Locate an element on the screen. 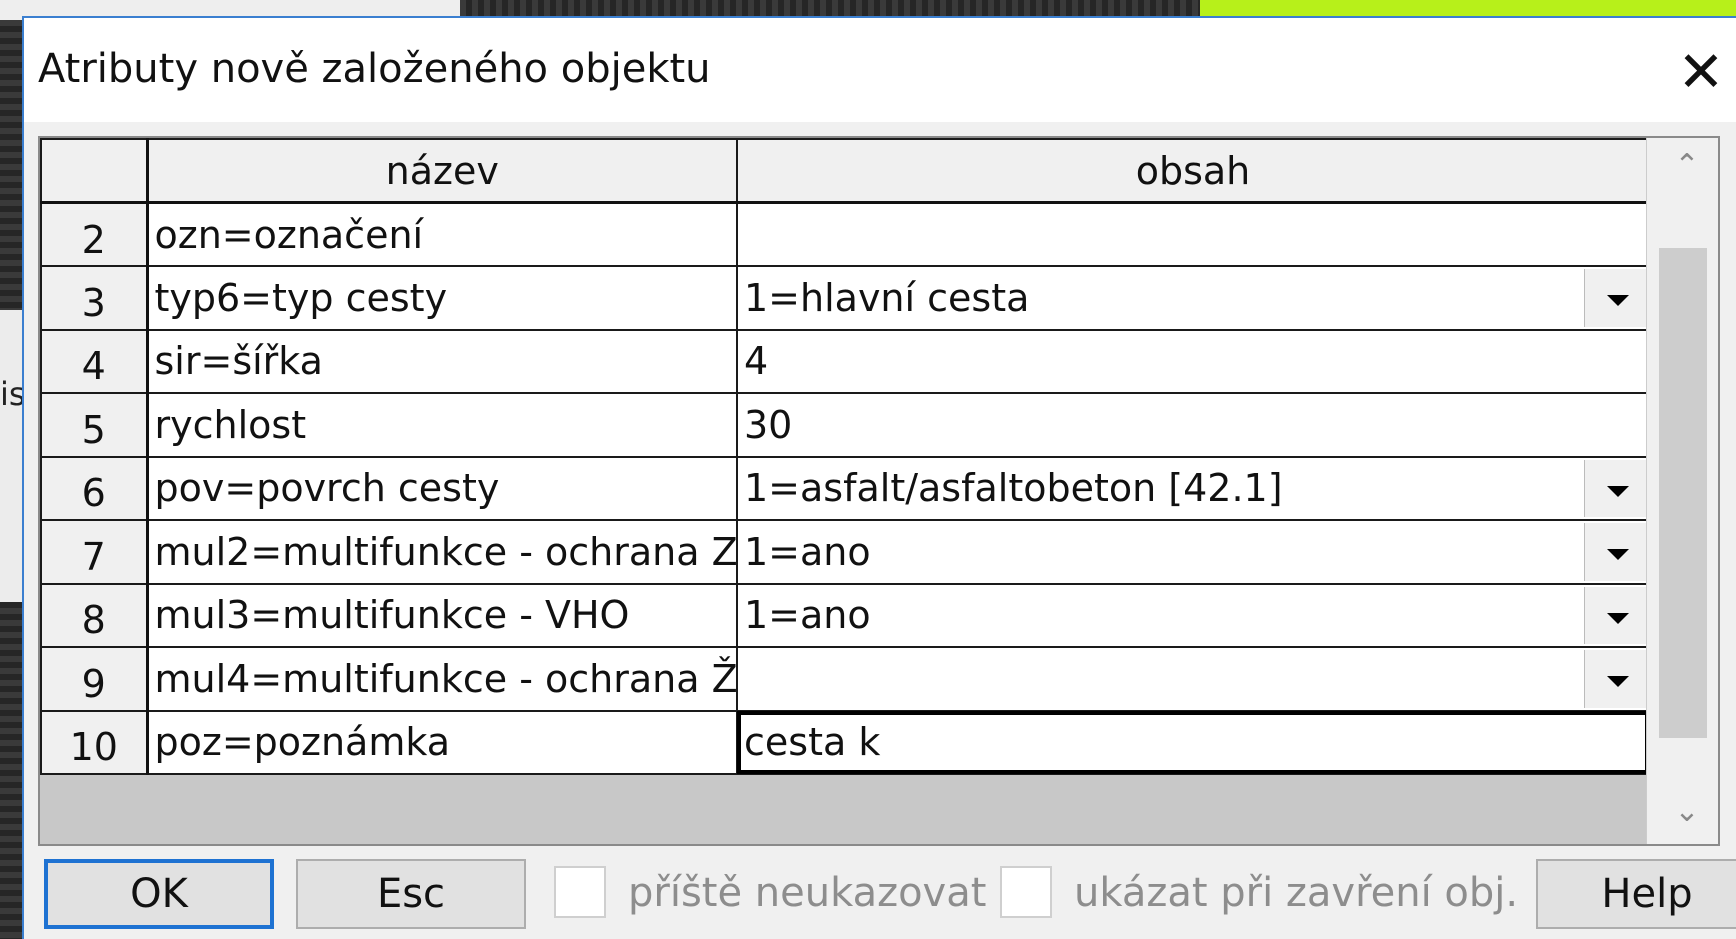  scroll-up-icon: ⌃ is located at coordinates (1687, 168).